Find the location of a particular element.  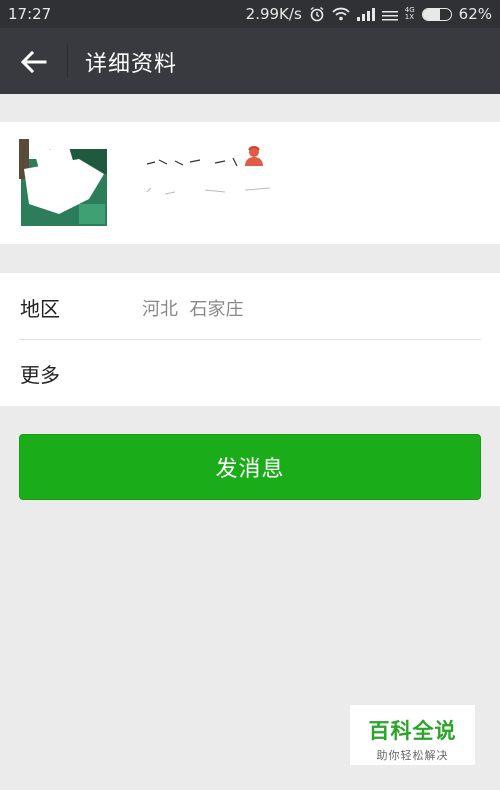

alarm-icon is located at coordinates (317, 14).